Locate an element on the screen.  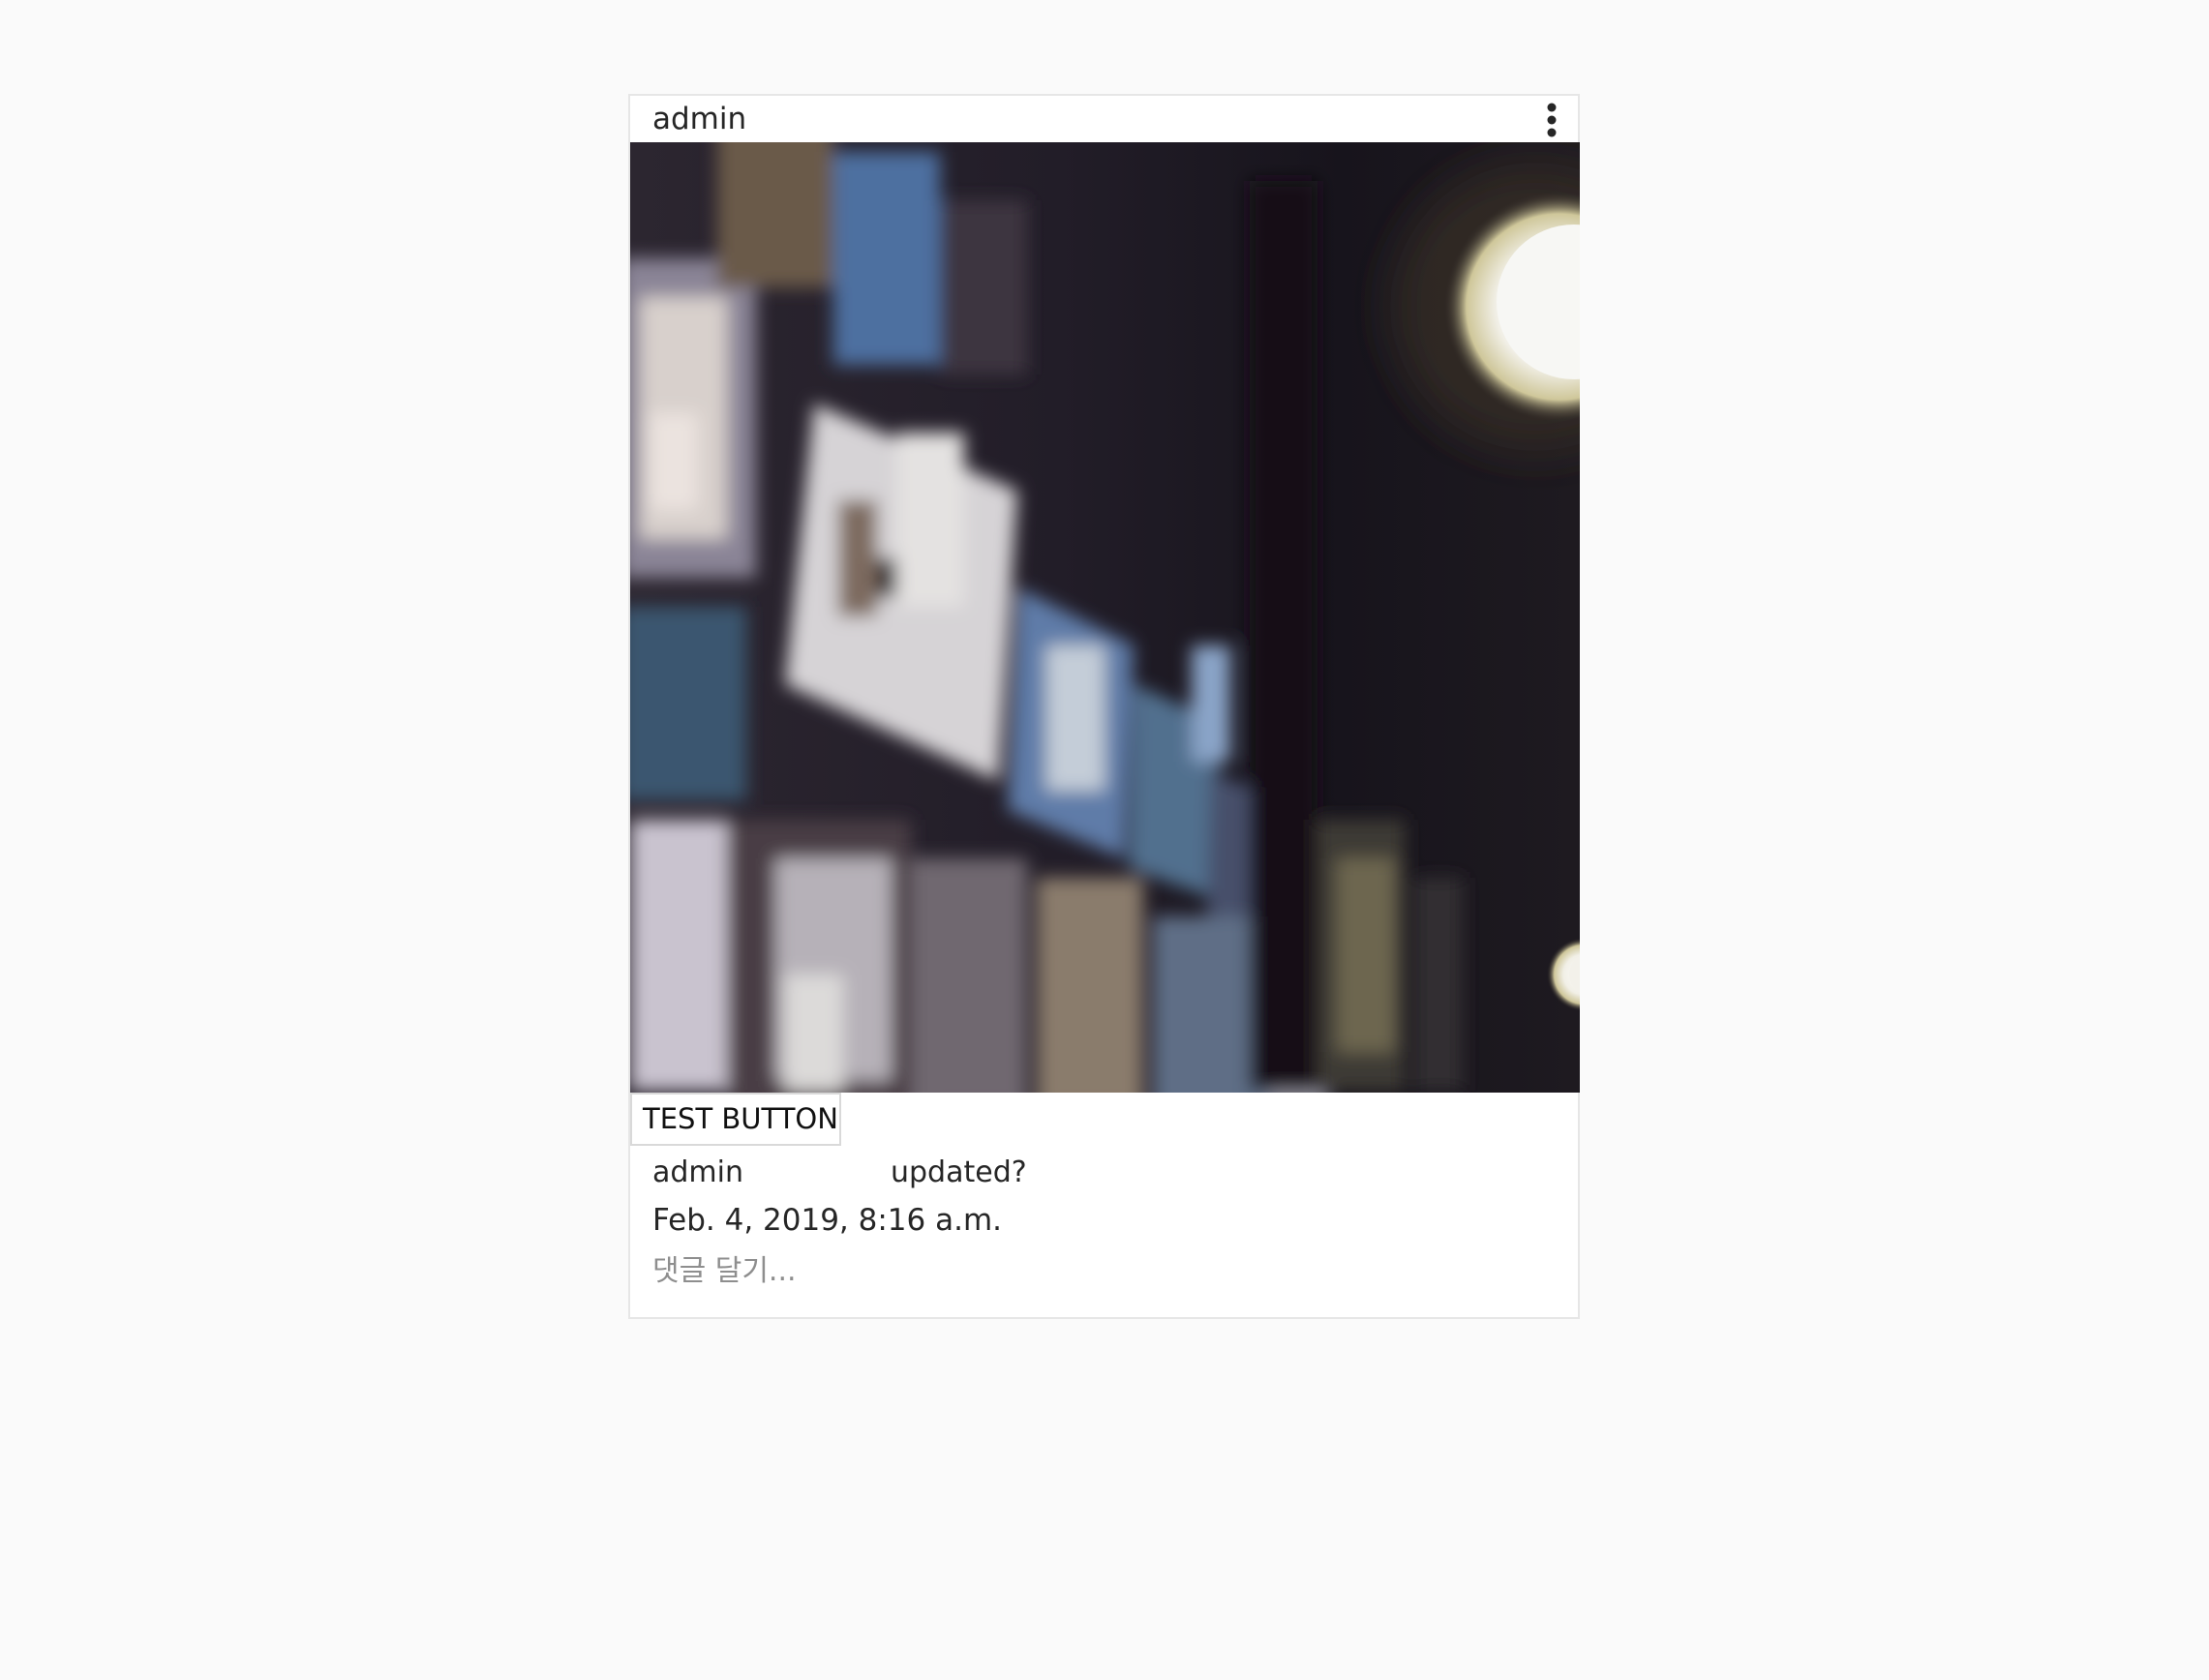
test-button: TEST BUTTON is located at coordinates (735, 1120).